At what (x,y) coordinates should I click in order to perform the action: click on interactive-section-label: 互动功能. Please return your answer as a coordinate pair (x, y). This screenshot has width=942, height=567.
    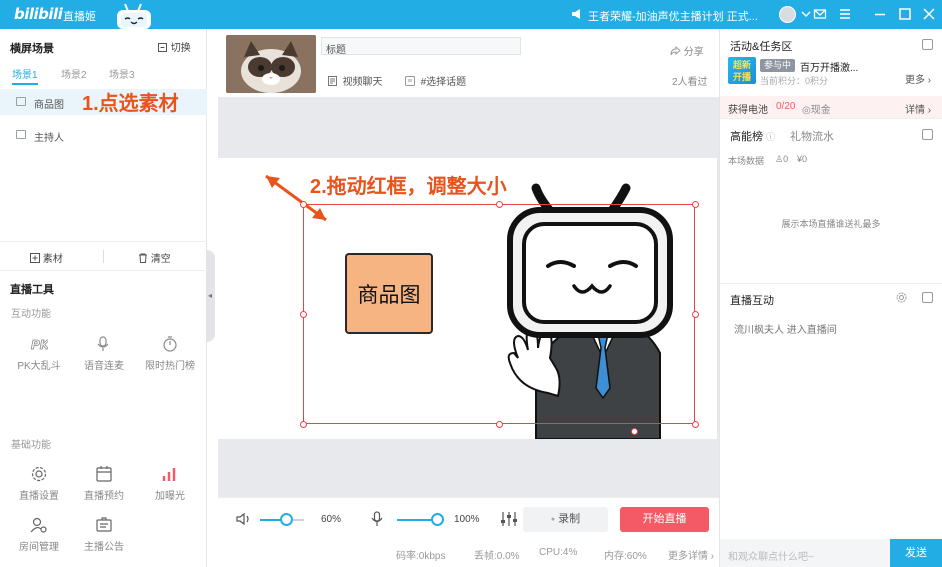
    Looking at the image, I should click on (31, 314).